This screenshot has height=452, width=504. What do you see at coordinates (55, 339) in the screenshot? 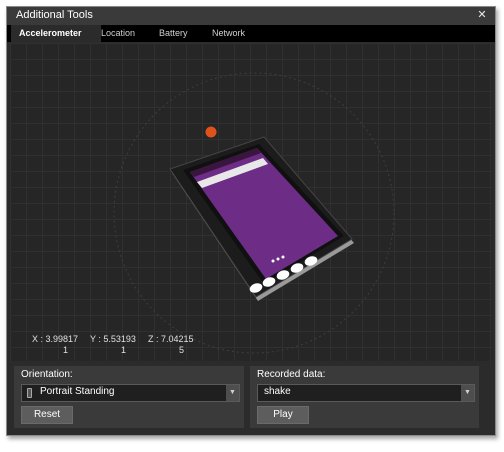
I see `sensor-x-value: X : 3.99817` at bounding box center [55, 339].